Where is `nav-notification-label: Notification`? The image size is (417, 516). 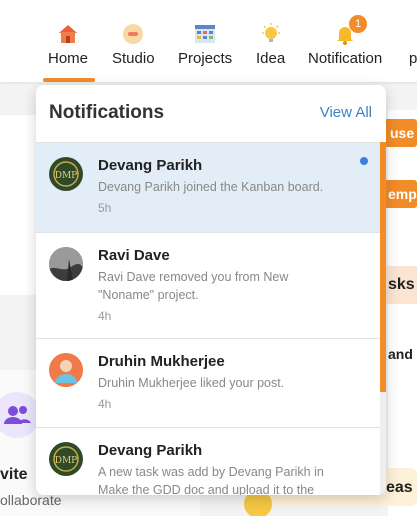 nav-notification-label: Notification is located at coordinates (345, 58).